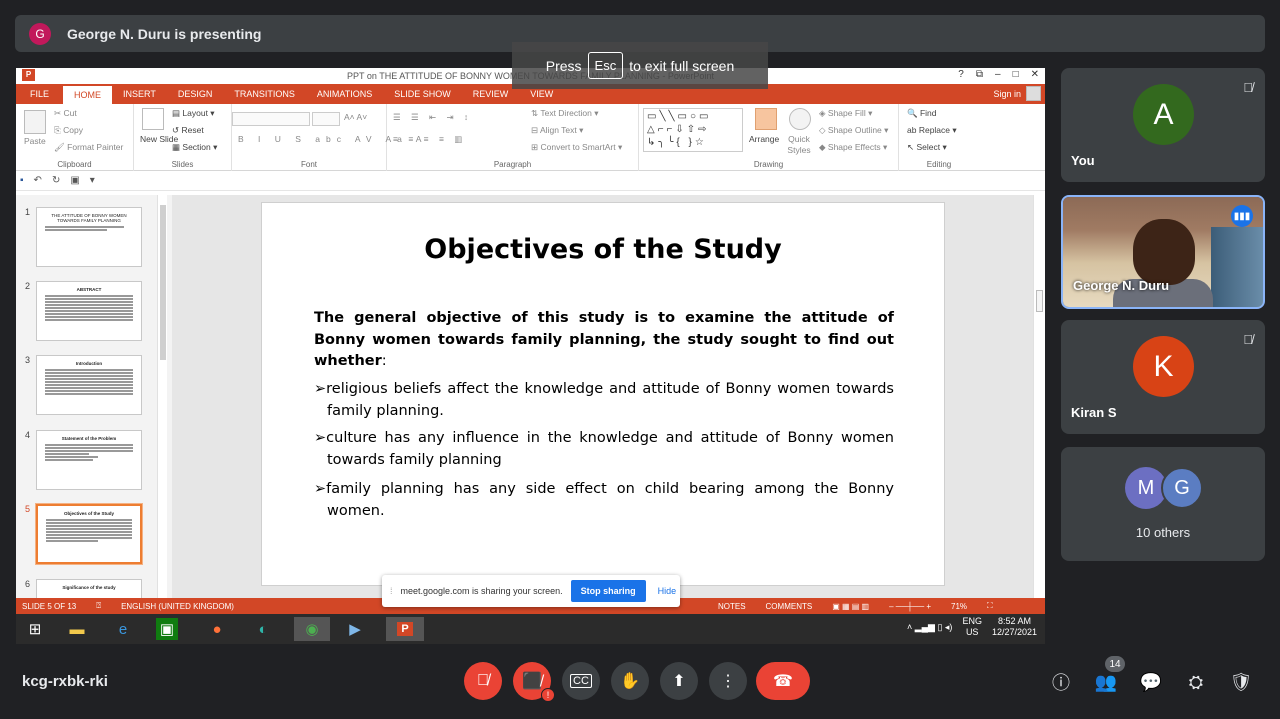 This screenshot has width=1280, height=719. Describe the element at coordinates (92, 180) in the screenshot. I see `customize-toolbar-icon: ▾` at that location.